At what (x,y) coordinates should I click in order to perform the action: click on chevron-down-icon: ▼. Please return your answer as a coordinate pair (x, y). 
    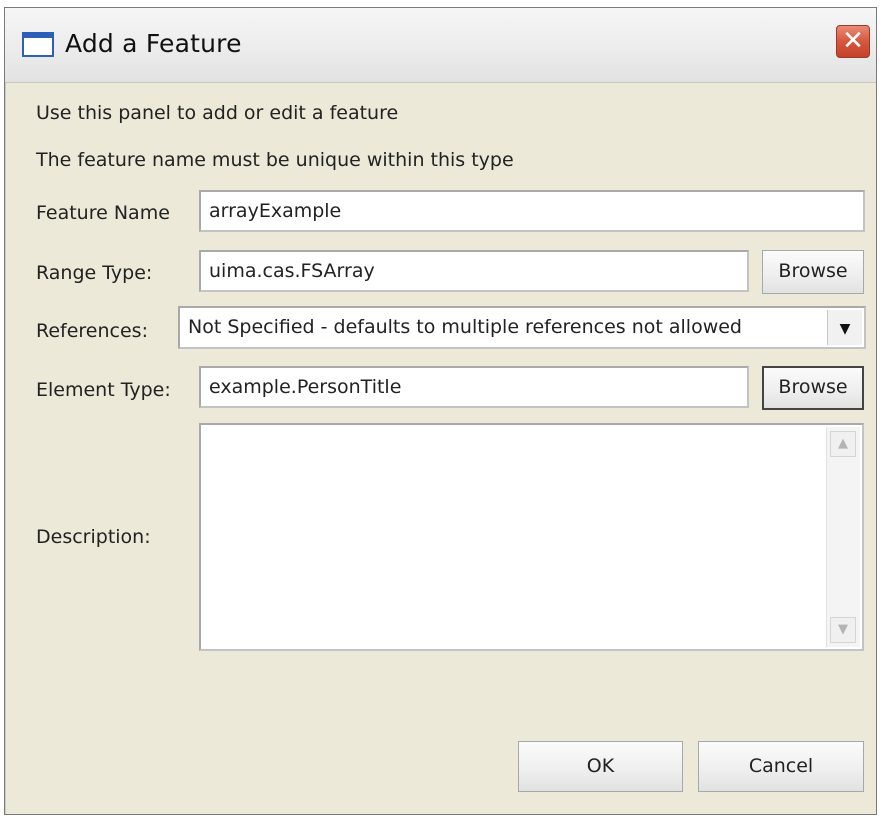
    Looking at the image, I should click on (844, 327).